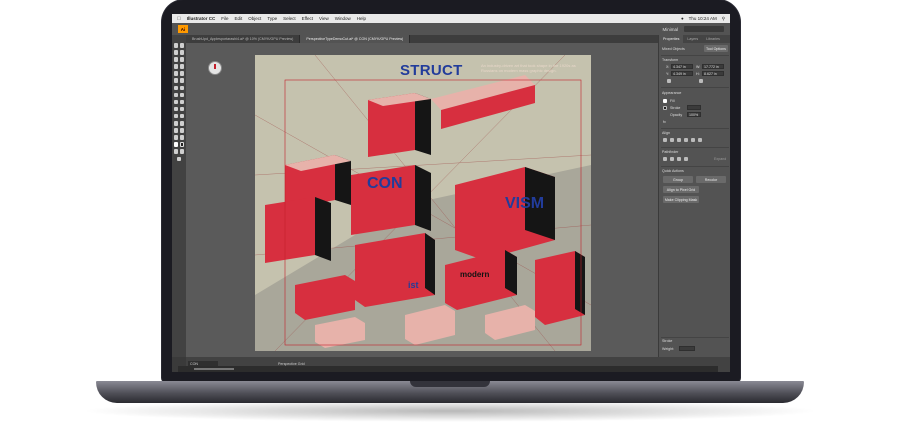  What do you see at coordinates (713, 73) in the screenshot?
I see `h-field: 8.627 in` at bounding box center [713, 73].